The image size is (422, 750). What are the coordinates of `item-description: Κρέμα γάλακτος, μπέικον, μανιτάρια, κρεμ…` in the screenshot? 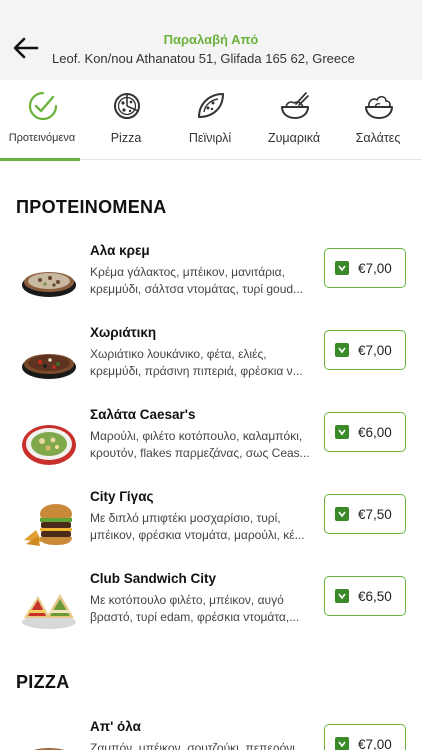 It's located at (197, 280).